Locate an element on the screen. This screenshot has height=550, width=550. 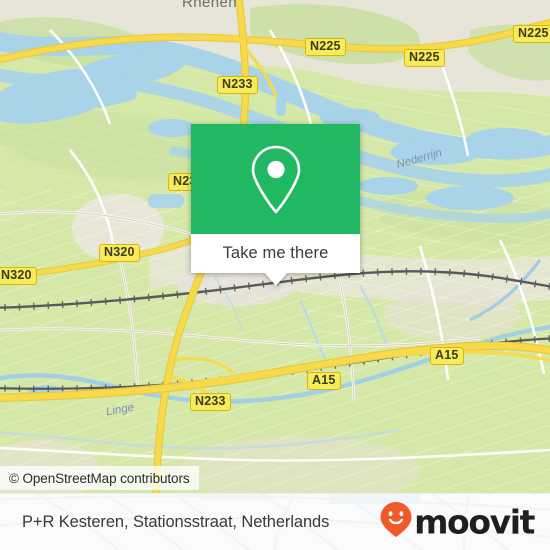
popup-header is located at coordinates (275, 179).